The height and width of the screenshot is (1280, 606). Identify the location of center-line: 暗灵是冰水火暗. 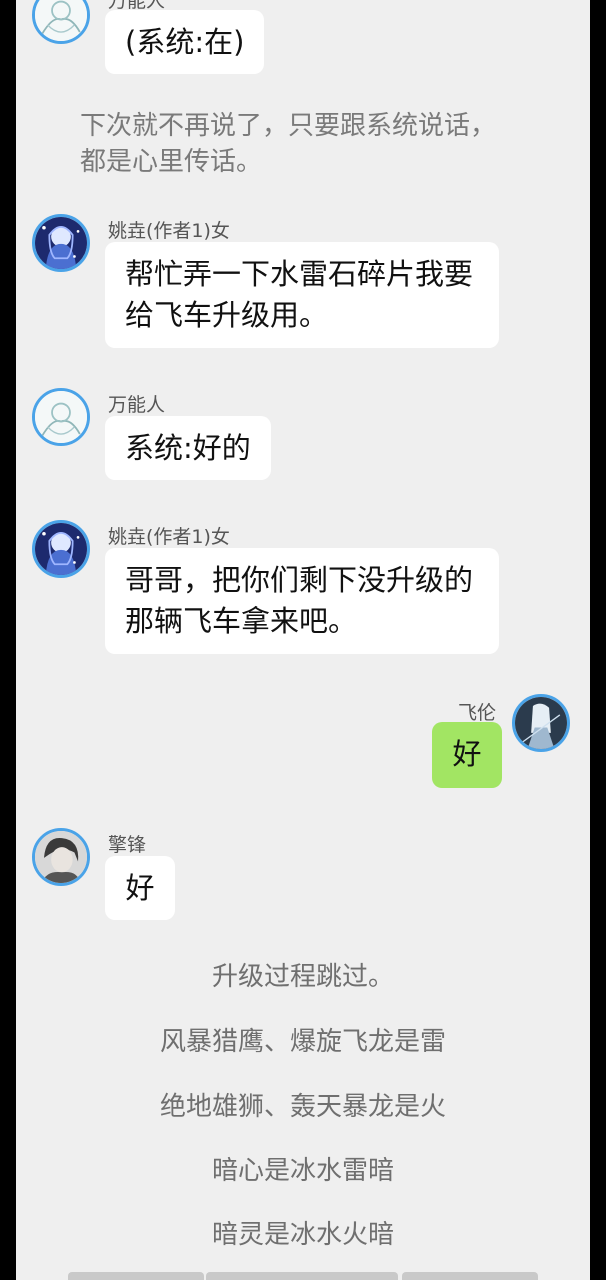
(302, 1235).